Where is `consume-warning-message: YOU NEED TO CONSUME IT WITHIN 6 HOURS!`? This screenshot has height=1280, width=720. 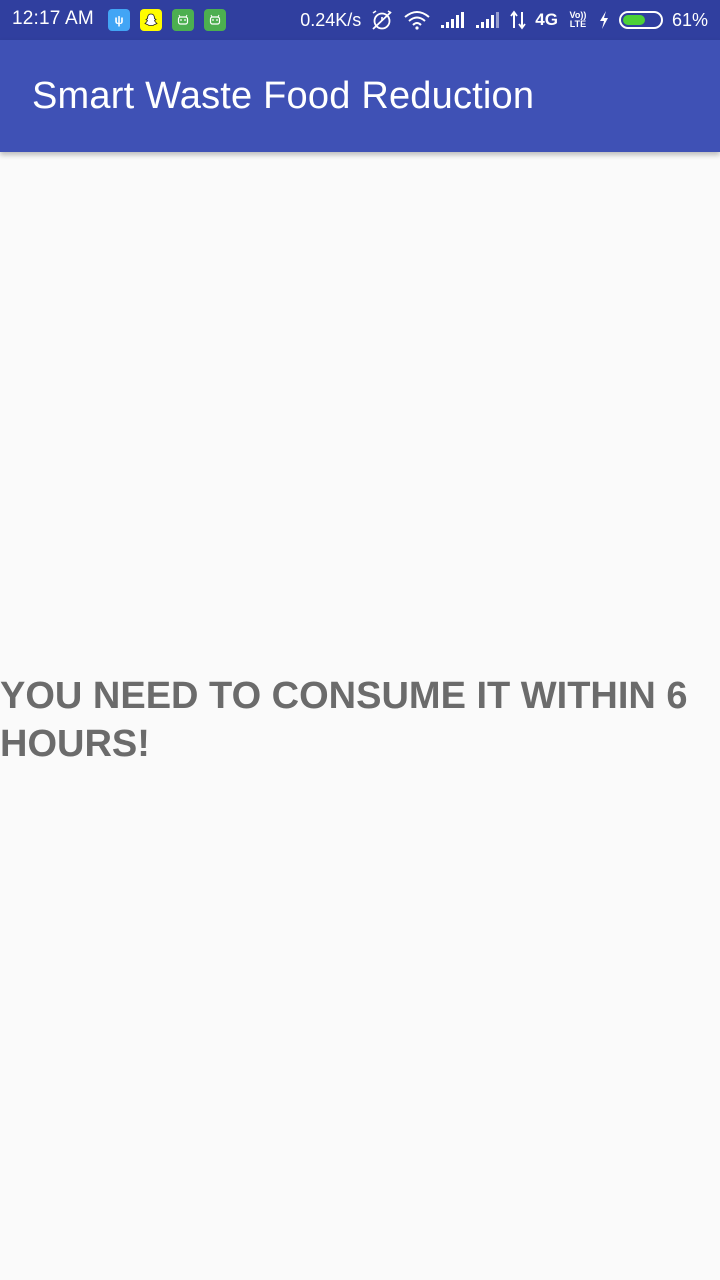
consume-warning-message: YOU NEED TO CONSUME IT WITHIN 6 HOURS! is located at coordinates (344, 720).